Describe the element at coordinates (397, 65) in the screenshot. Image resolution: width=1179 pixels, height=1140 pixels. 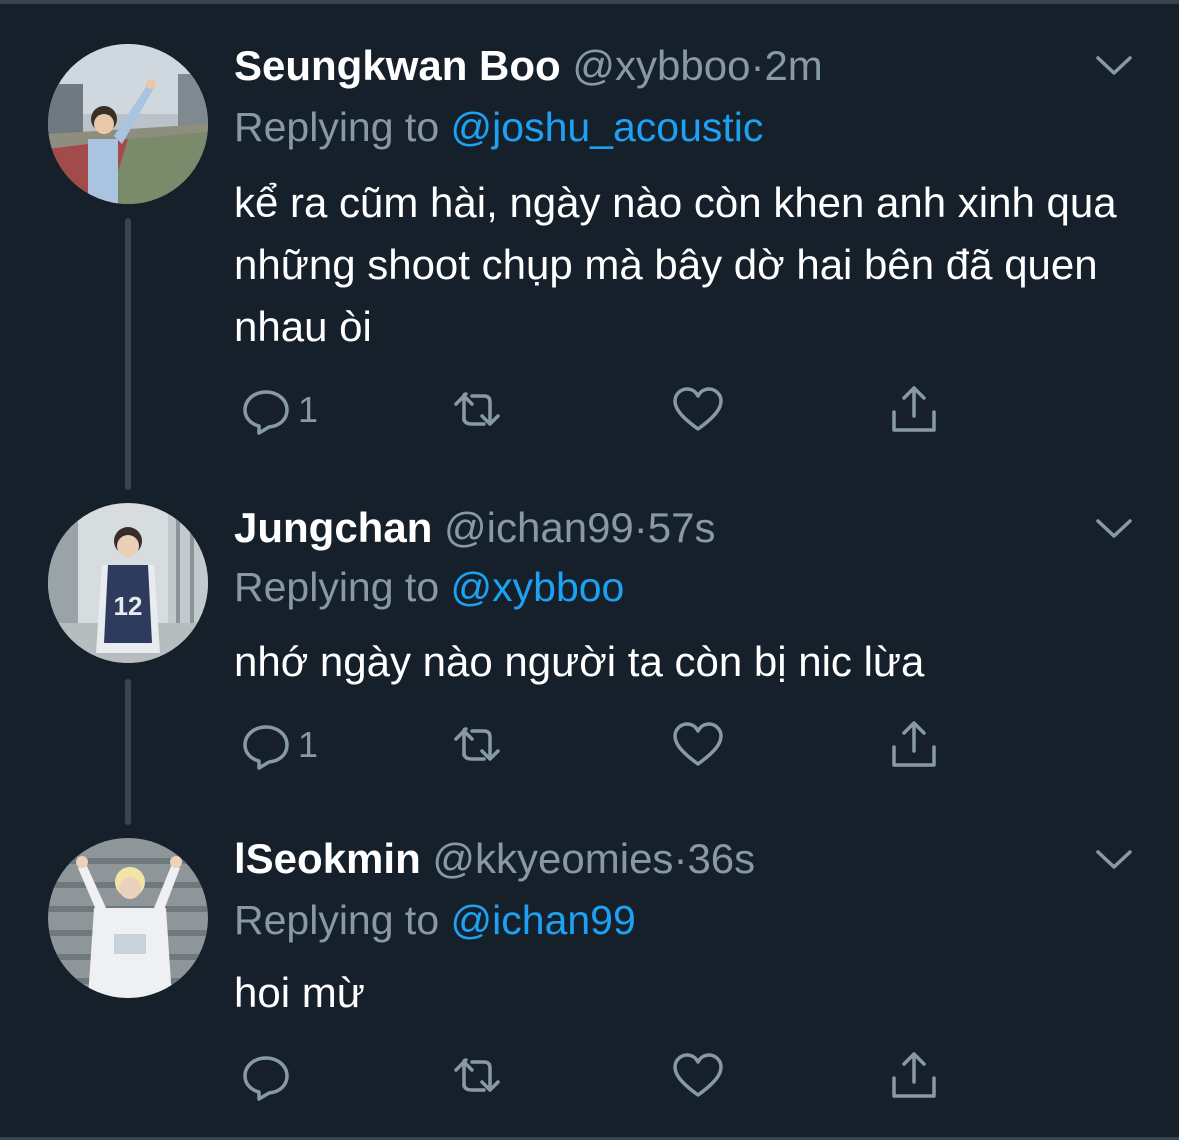
I see `display-name: Seungkwan Boo` at that location.